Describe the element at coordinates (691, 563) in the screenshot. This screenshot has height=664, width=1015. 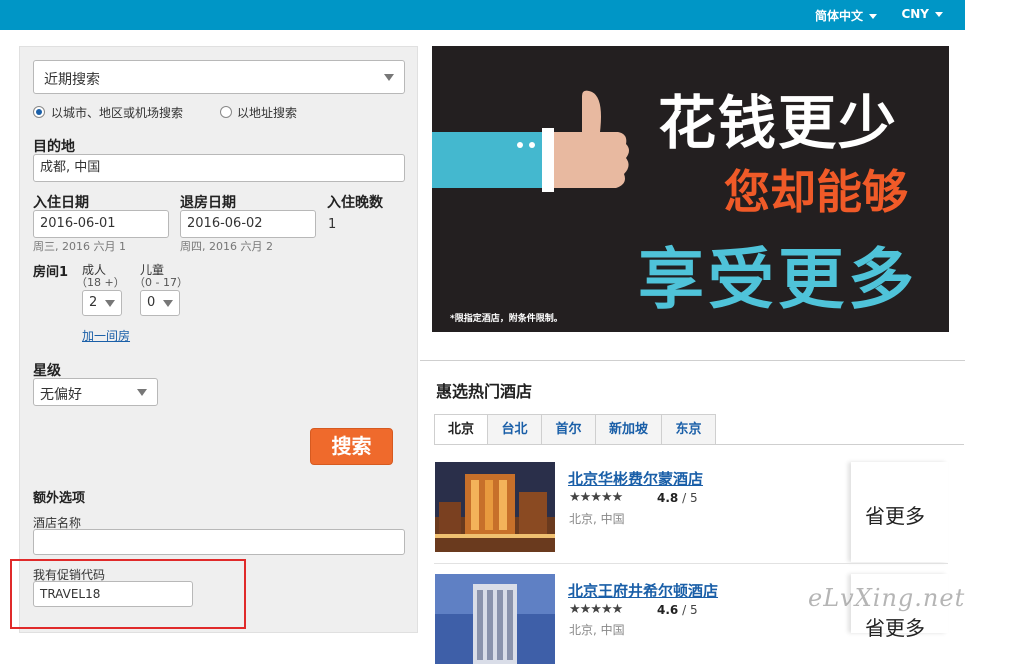
I see `hotel-divider` at that location.